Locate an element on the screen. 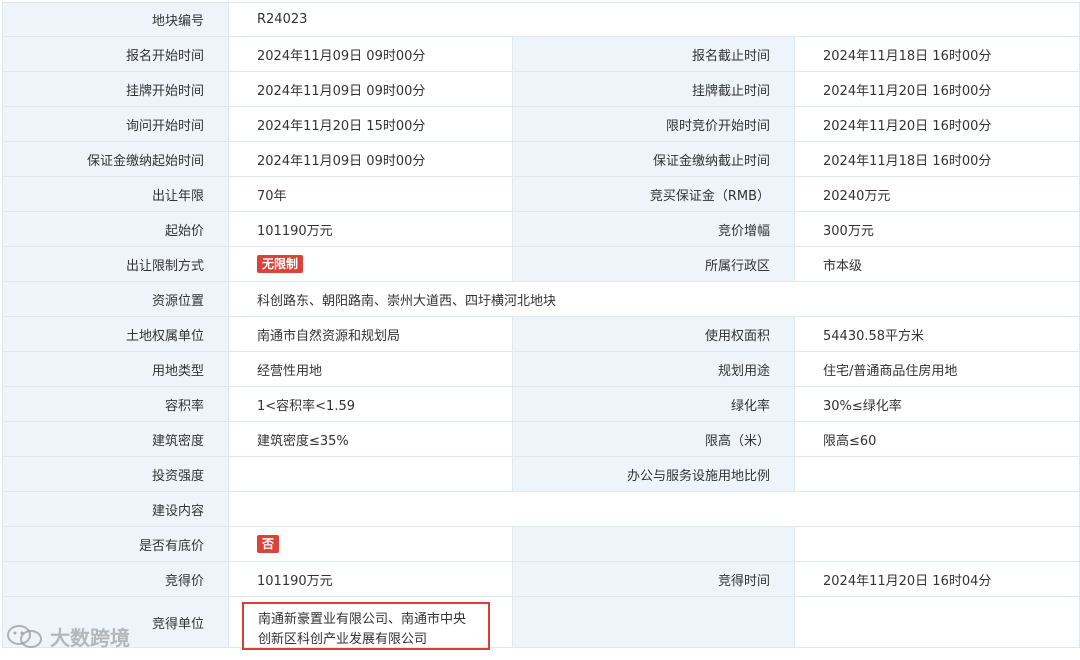 The image size is (1080, 660). field-value: R24023 is located at coordinates (654, 19).